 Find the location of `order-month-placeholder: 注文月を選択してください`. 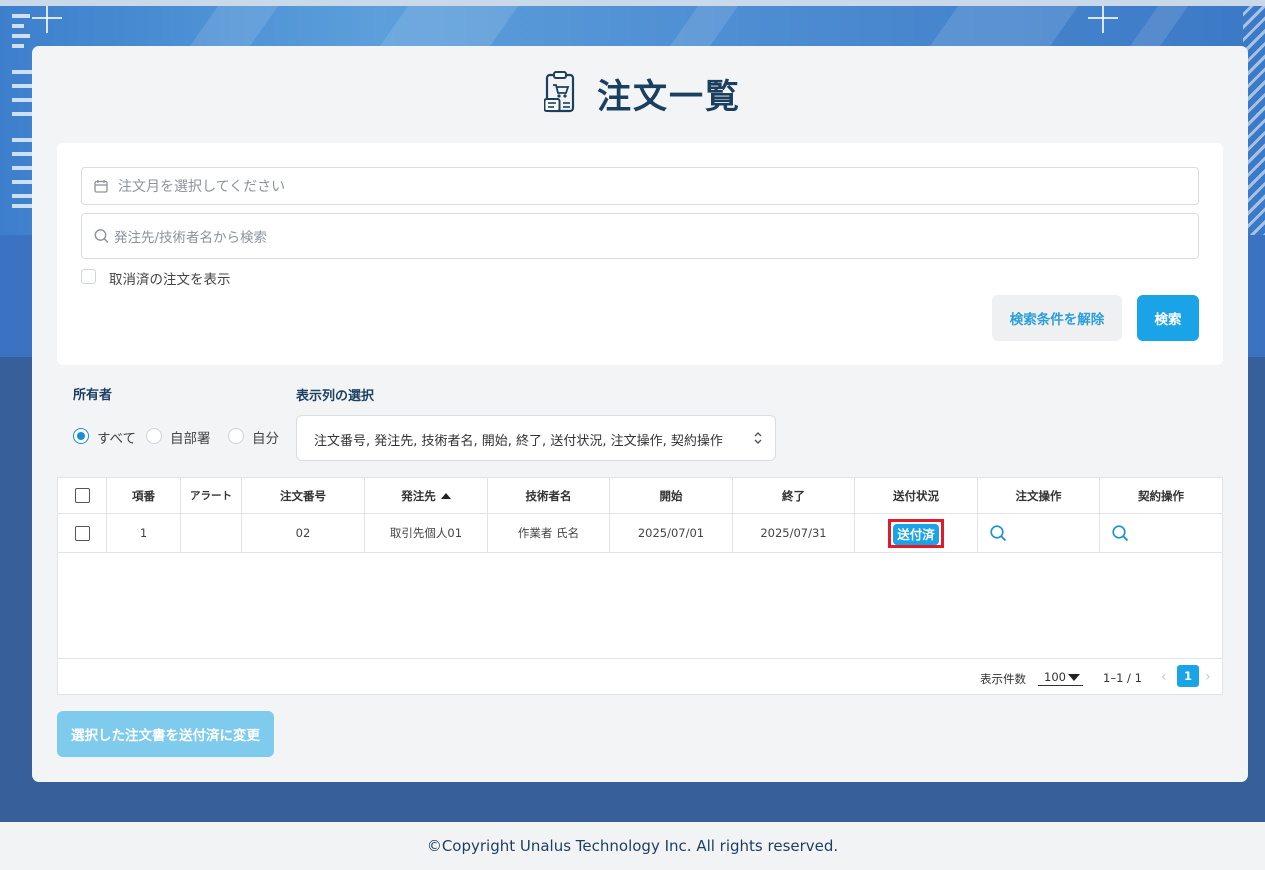

order-month-placeholder: 注文月を選択してください is located at coordinates (202, 187).